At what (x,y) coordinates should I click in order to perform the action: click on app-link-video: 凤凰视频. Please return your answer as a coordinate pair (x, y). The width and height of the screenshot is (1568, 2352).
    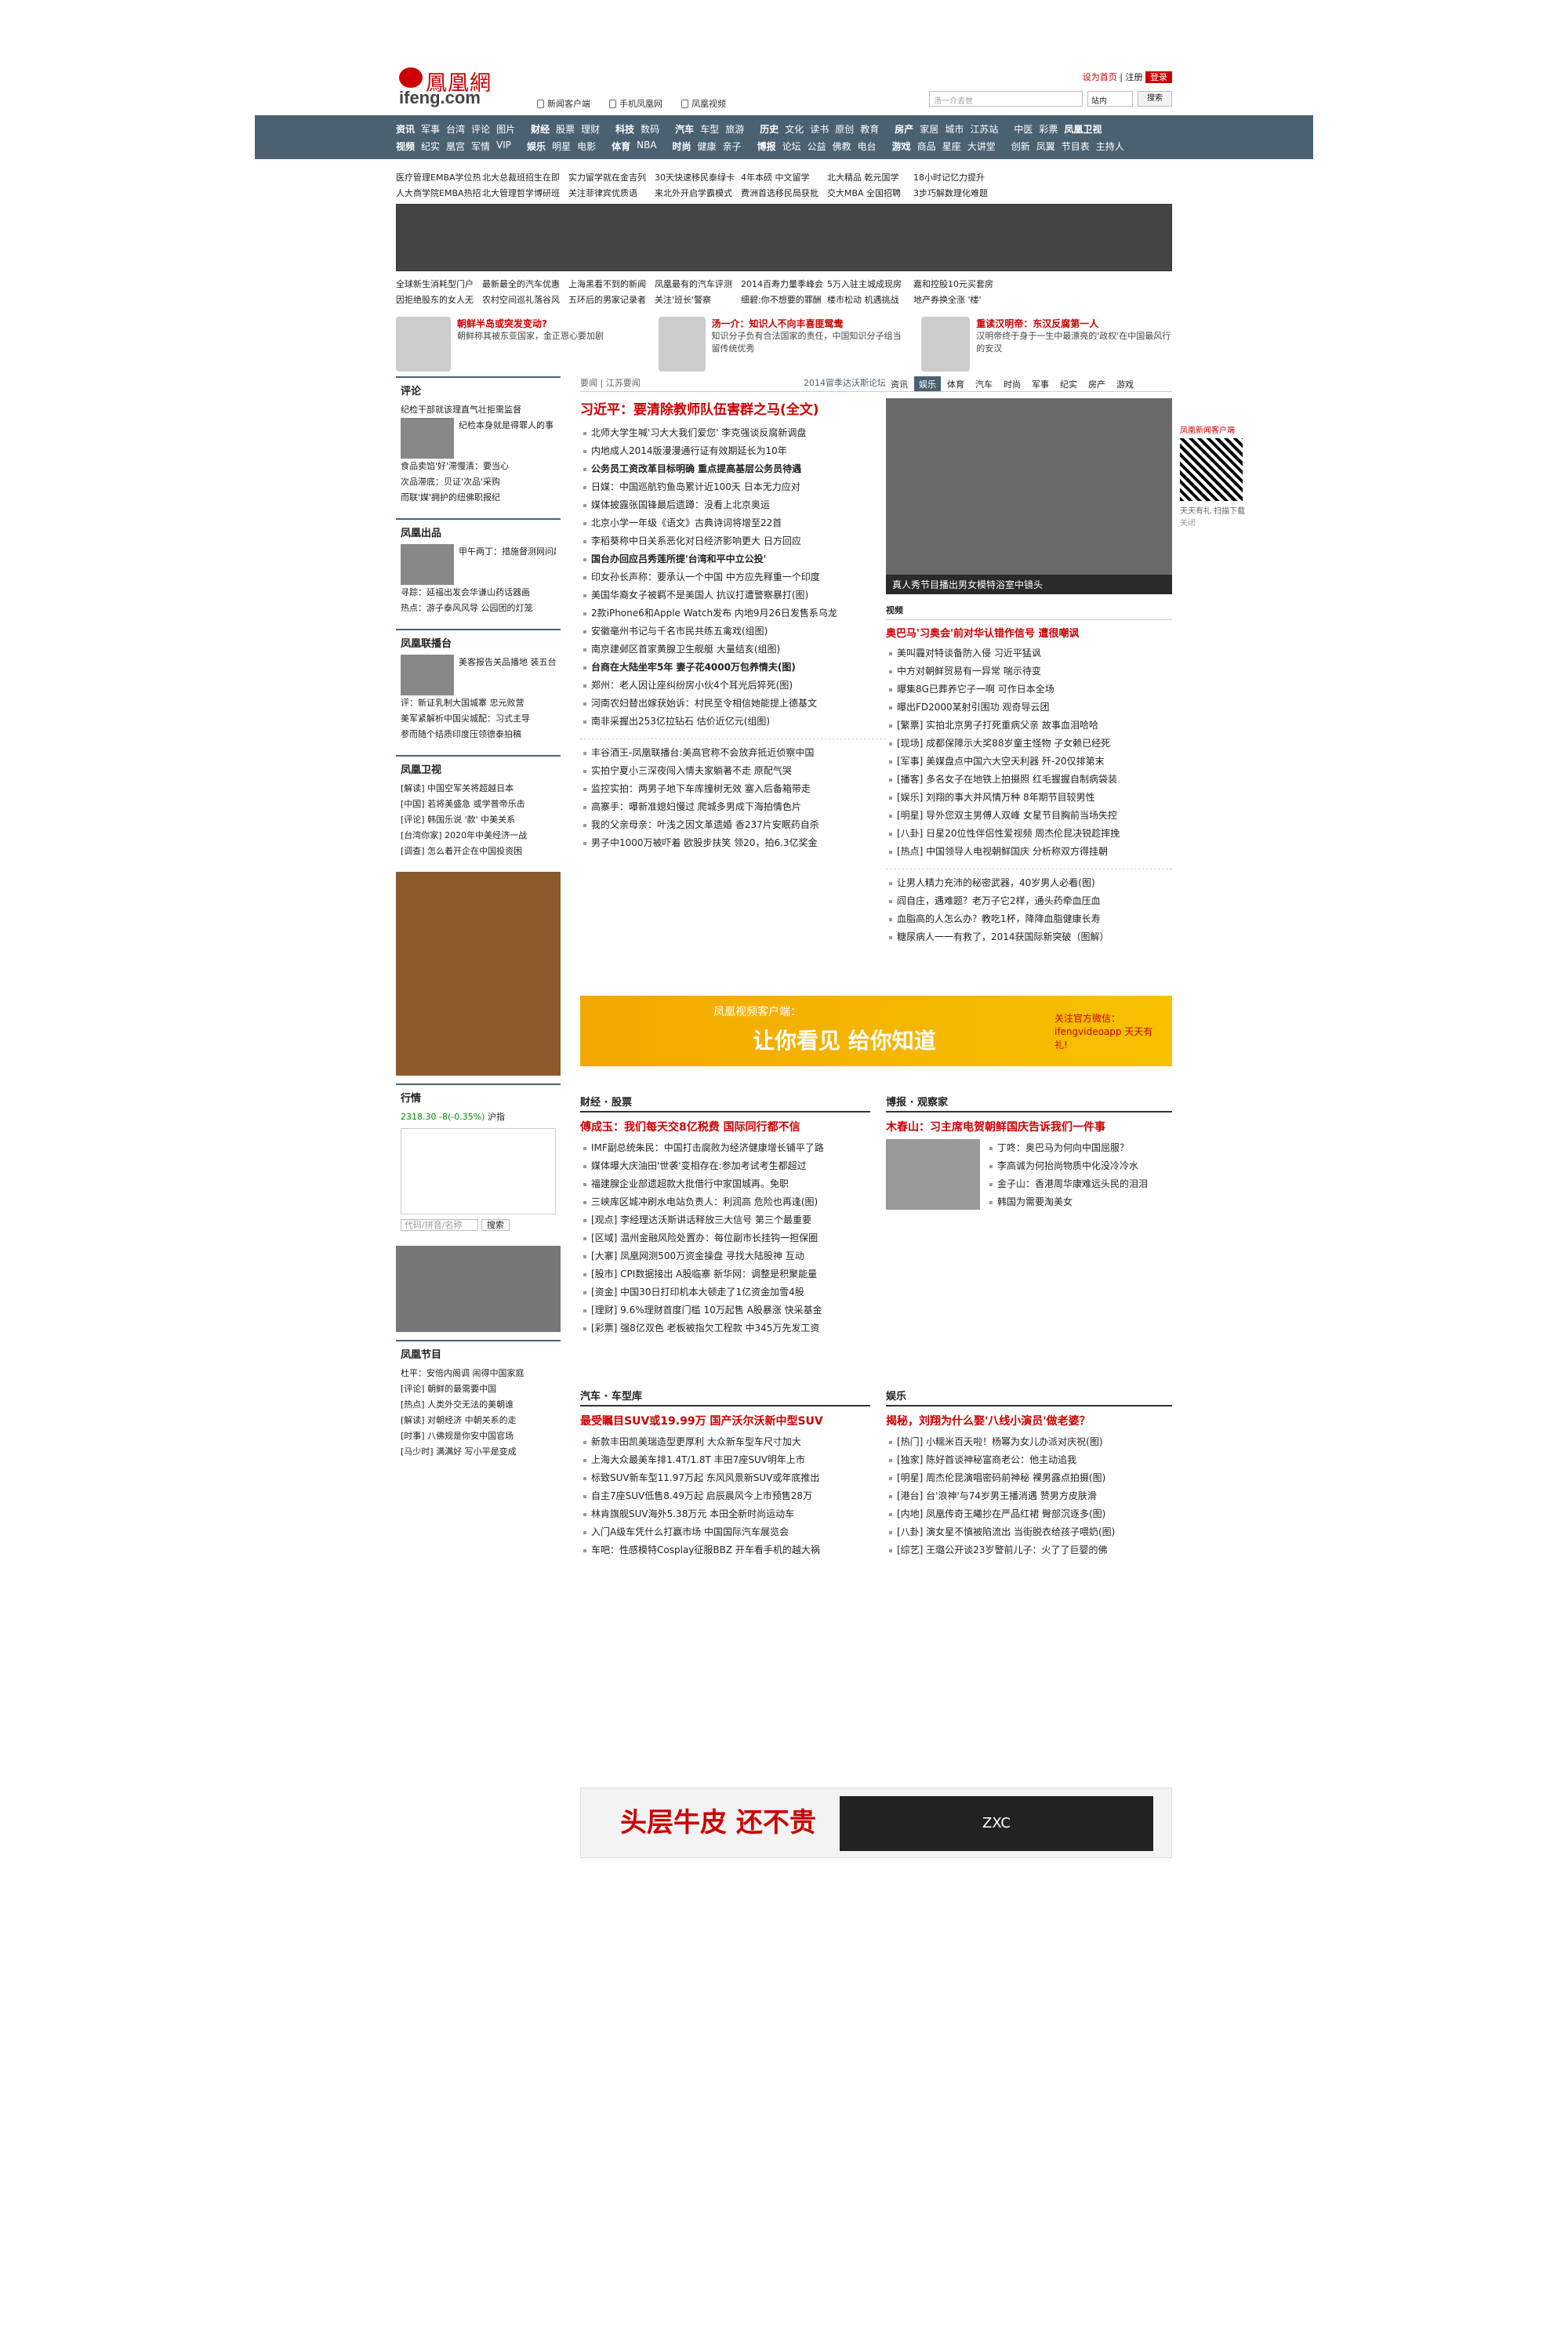
    Looking at the image, I should click on (703, 103).